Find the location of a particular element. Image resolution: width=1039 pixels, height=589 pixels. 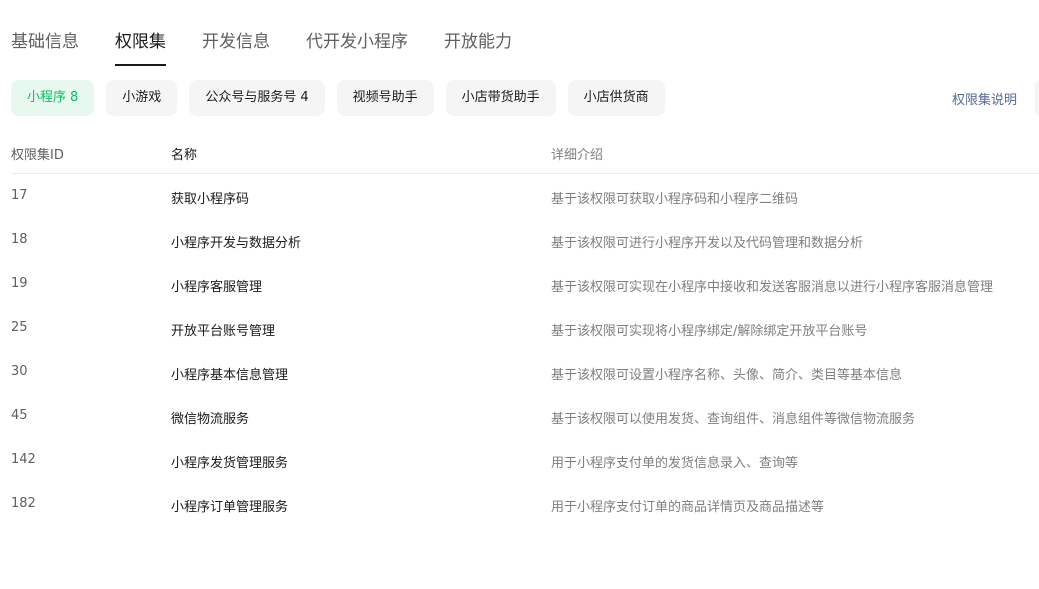

chip-count: 8 is located at coordinates (74, 97).